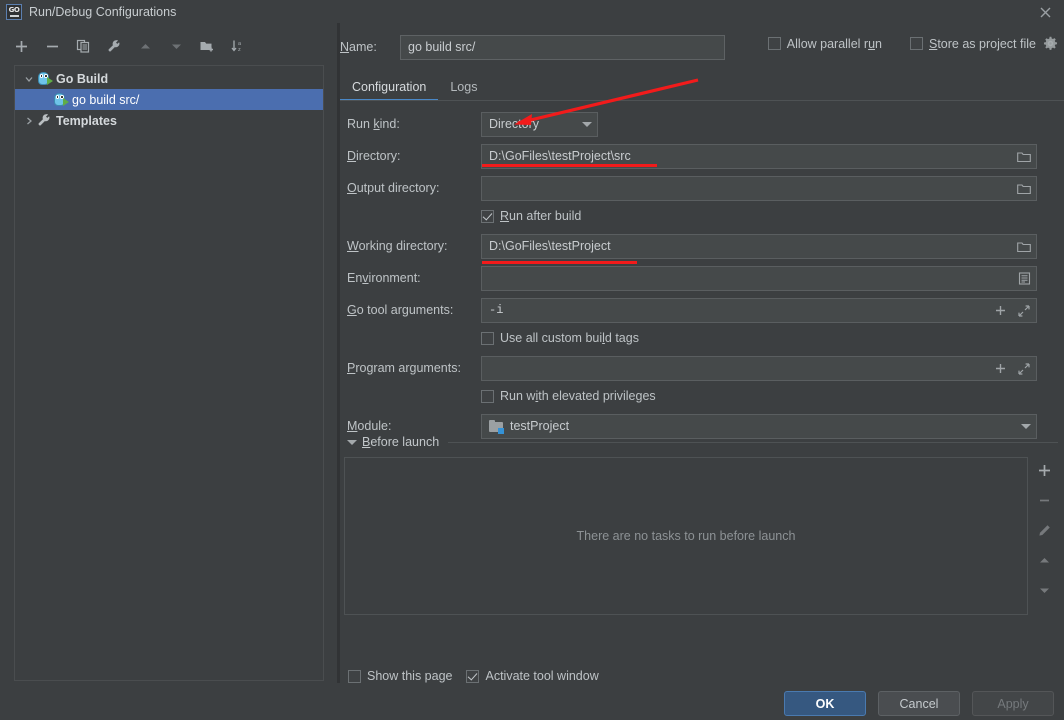  What do you see at coordinates (825, 703) in the screenshot?
I see `ok-button: OK` at bounding box center [825, 703].